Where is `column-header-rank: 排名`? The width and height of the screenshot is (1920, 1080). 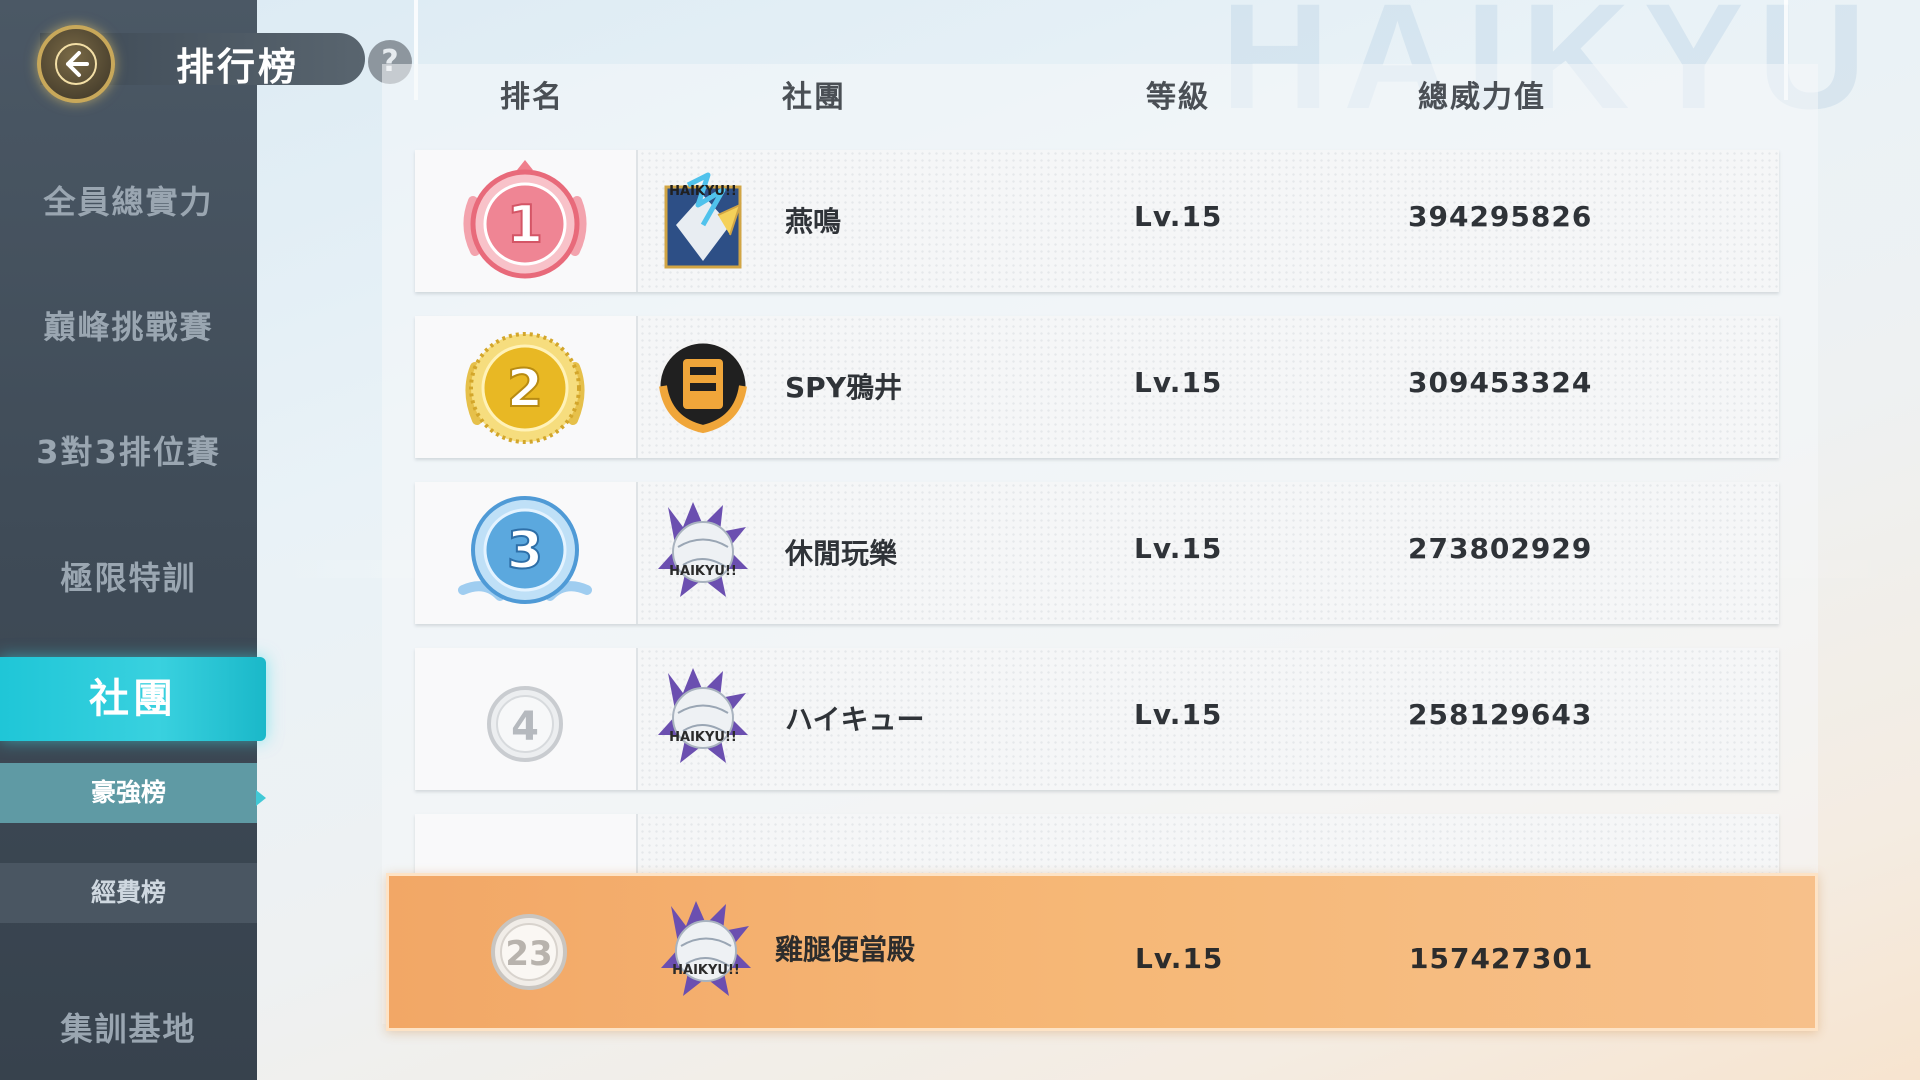
column-header-rank: 排名 is located at coordinates (532, 97).